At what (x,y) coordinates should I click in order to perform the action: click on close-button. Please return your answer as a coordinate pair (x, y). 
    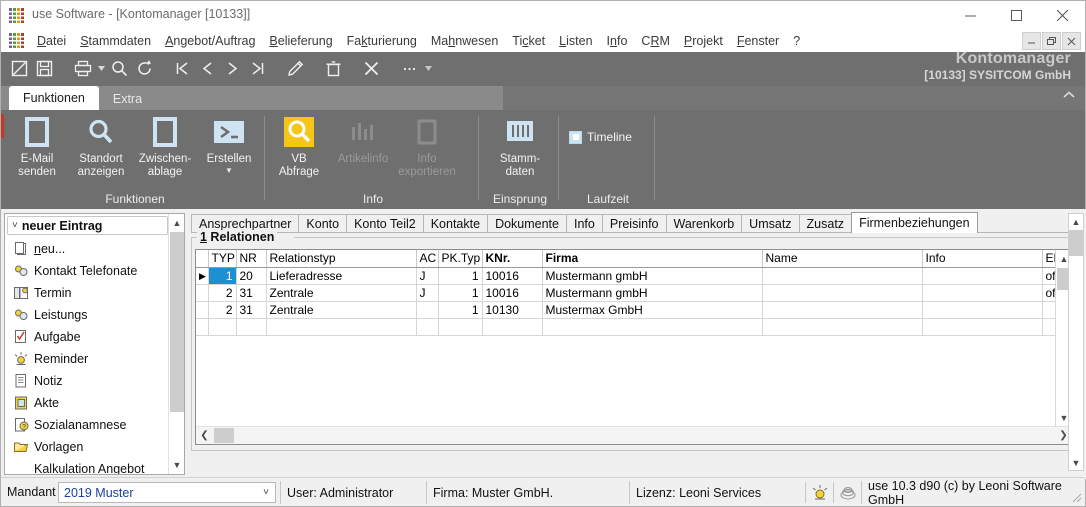
    Looking at the image, I should click on (1062, 15).